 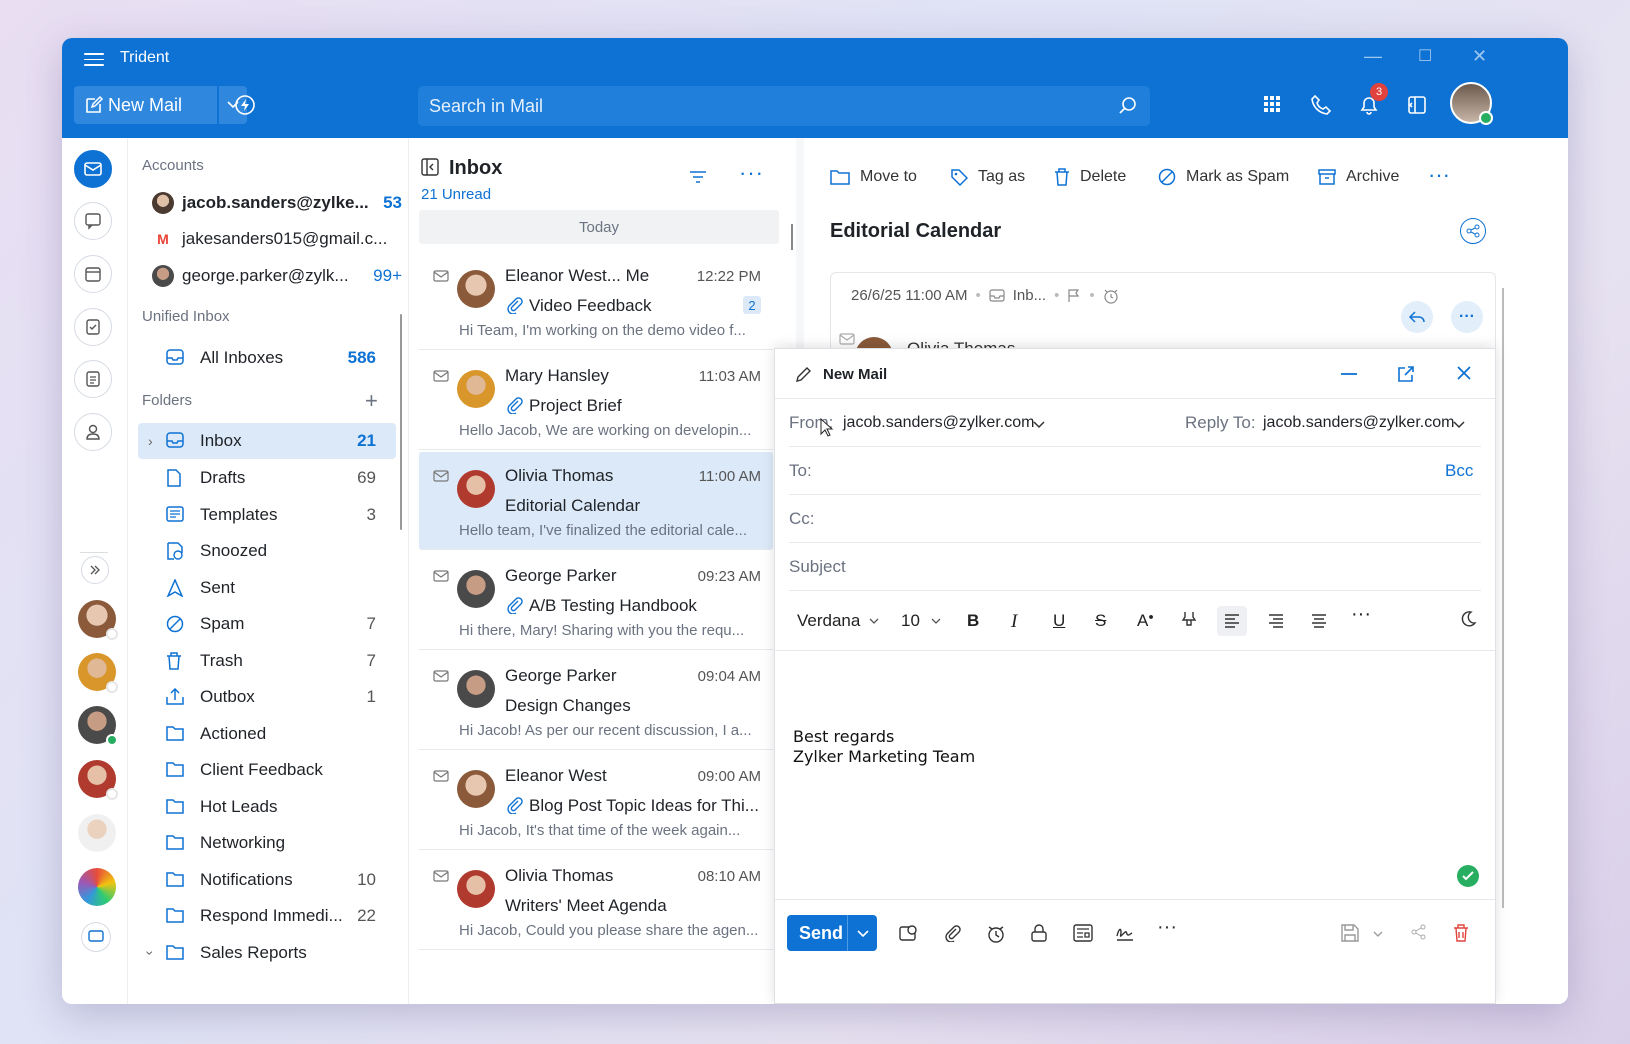 What do you see at coordinates (93, 327) in the screenshot?
I see `rail-tasks-button` at bounding box center [93, 327].